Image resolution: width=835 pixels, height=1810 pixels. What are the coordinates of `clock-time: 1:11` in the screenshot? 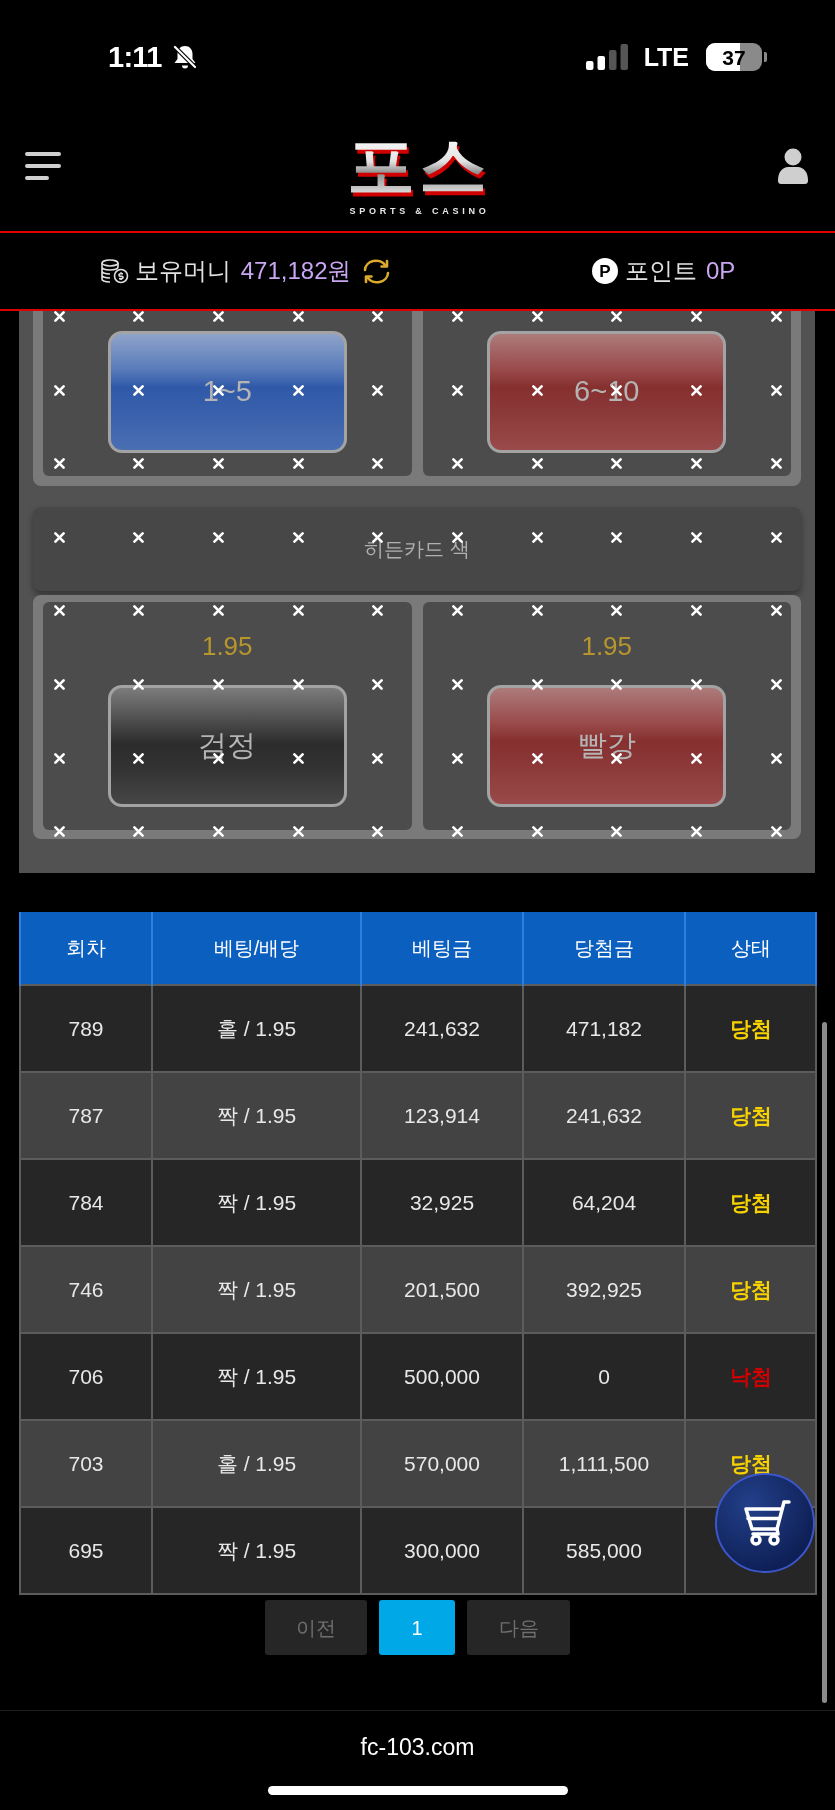 It's located at (135, 57).